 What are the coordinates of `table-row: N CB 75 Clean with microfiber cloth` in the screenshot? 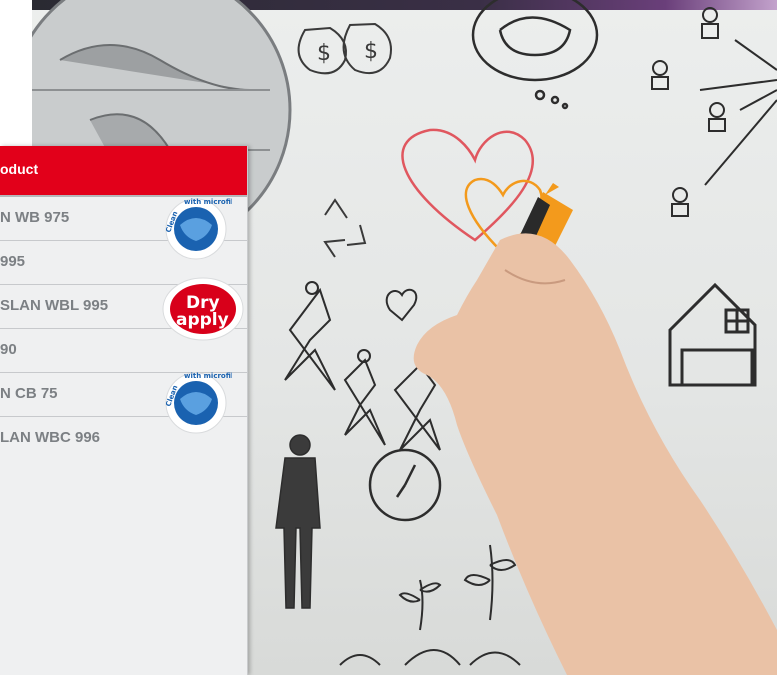 It's located at (123, 403).